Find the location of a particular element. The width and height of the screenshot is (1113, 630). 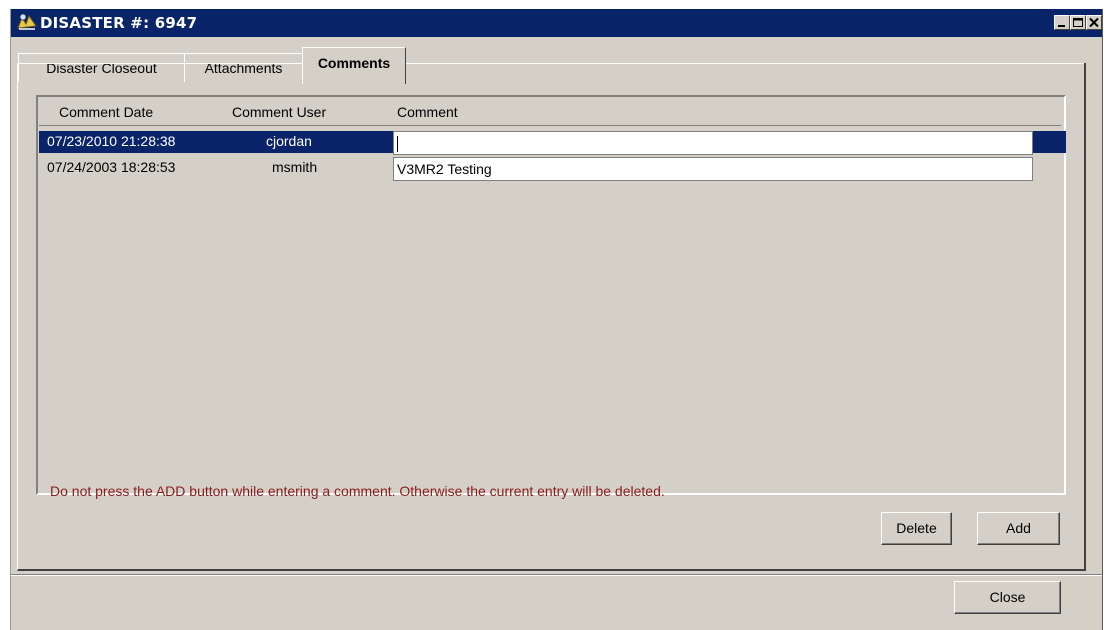

table-row: 07/23/2010 21:28:38 cjordan is located at coordinates (552, 143).